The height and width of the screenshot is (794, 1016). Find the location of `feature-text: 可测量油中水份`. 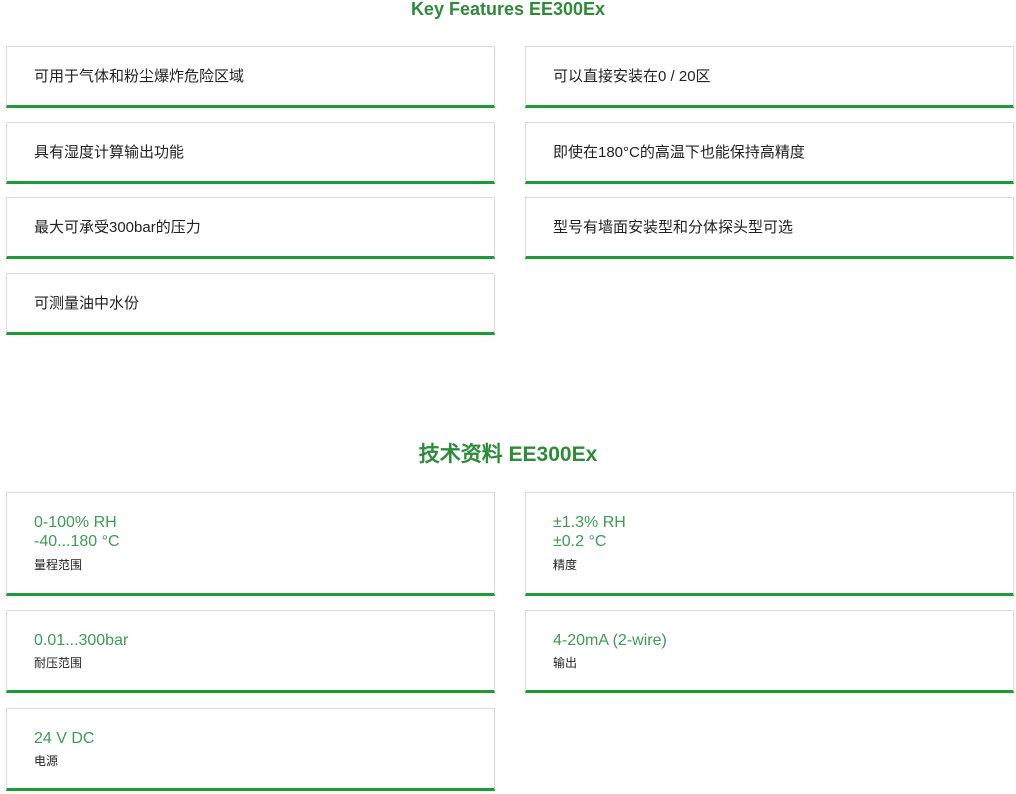

feature-text: 可测量油中水份 is located at coordinates (87, 303).